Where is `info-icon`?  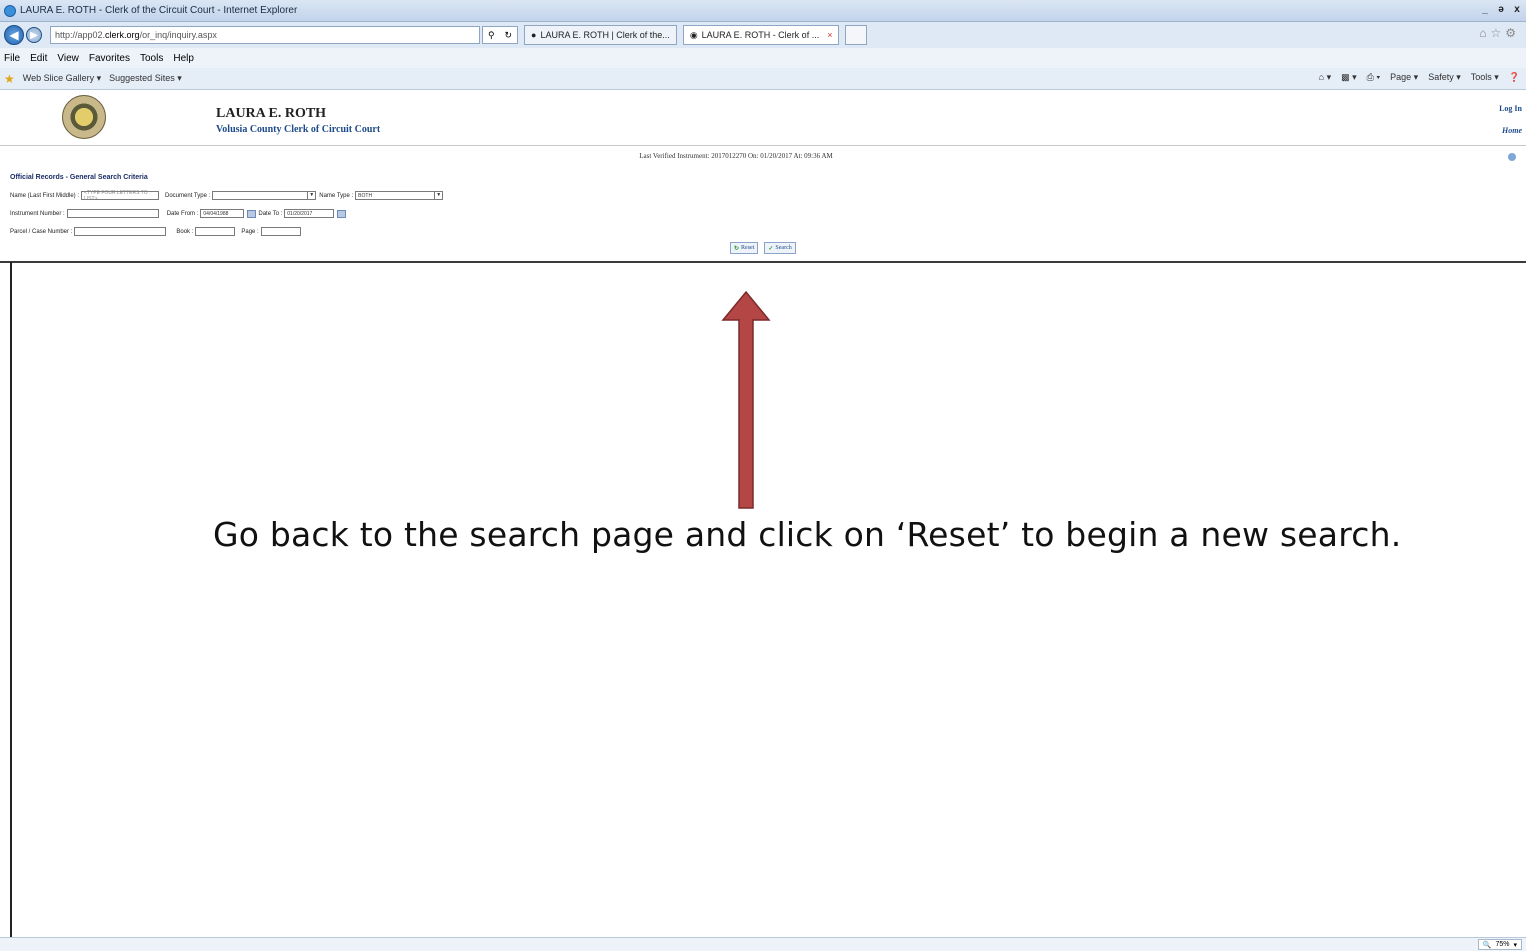
info-icon is located at coordinates (1512, 157).